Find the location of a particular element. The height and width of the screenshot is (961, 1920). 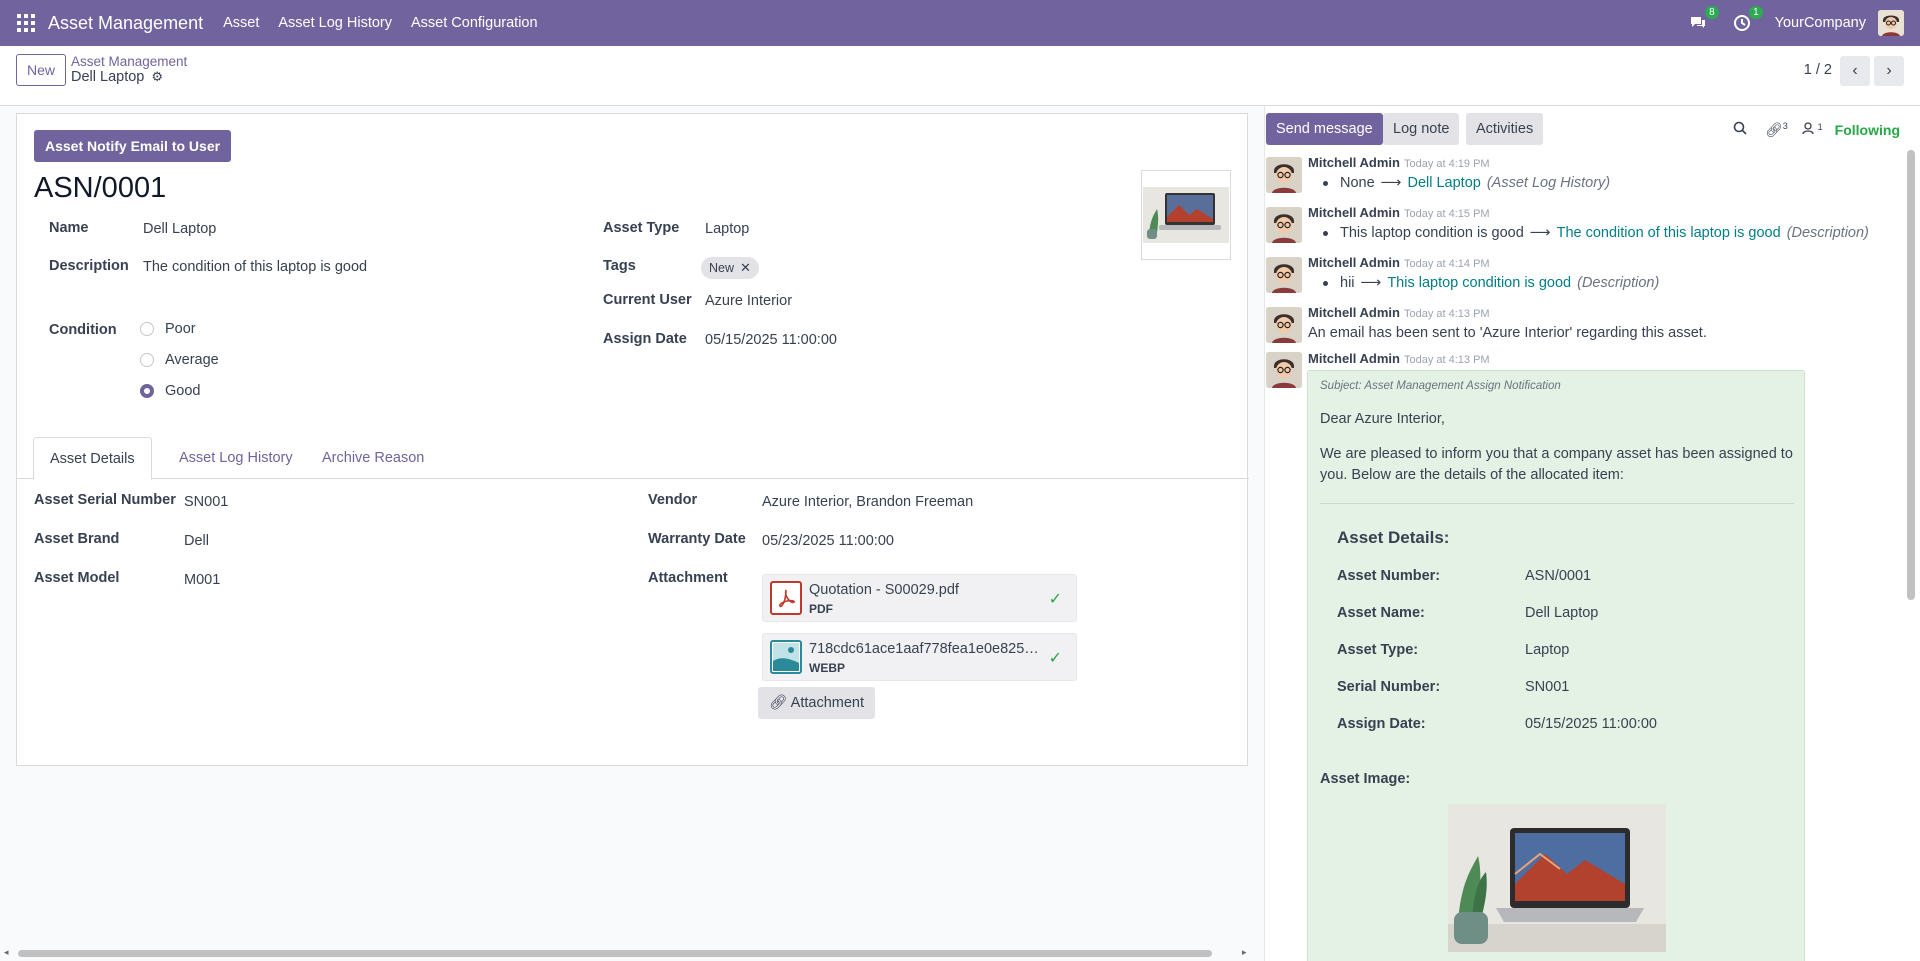

breadcrumb-current: Dell Laptop ⚙ is located at coordinates (117, 77).